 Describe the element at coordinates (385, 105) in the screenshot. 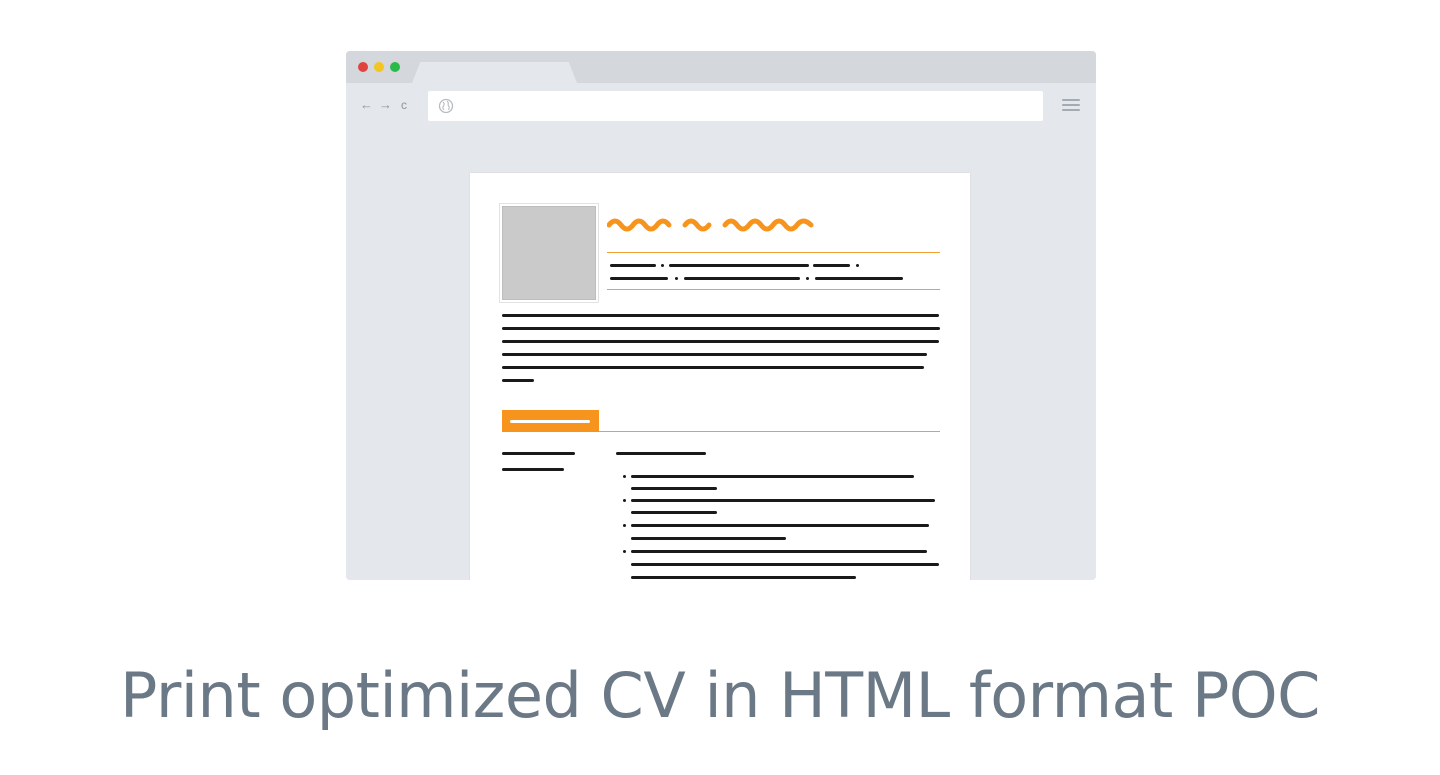

I see `forward-arrow-icon: →` at that location.